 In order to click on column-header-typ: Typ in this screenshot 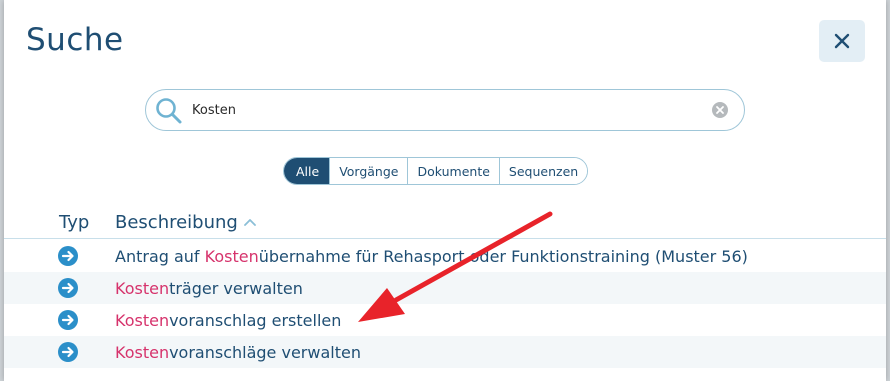, I will do `click(74, 222)`.